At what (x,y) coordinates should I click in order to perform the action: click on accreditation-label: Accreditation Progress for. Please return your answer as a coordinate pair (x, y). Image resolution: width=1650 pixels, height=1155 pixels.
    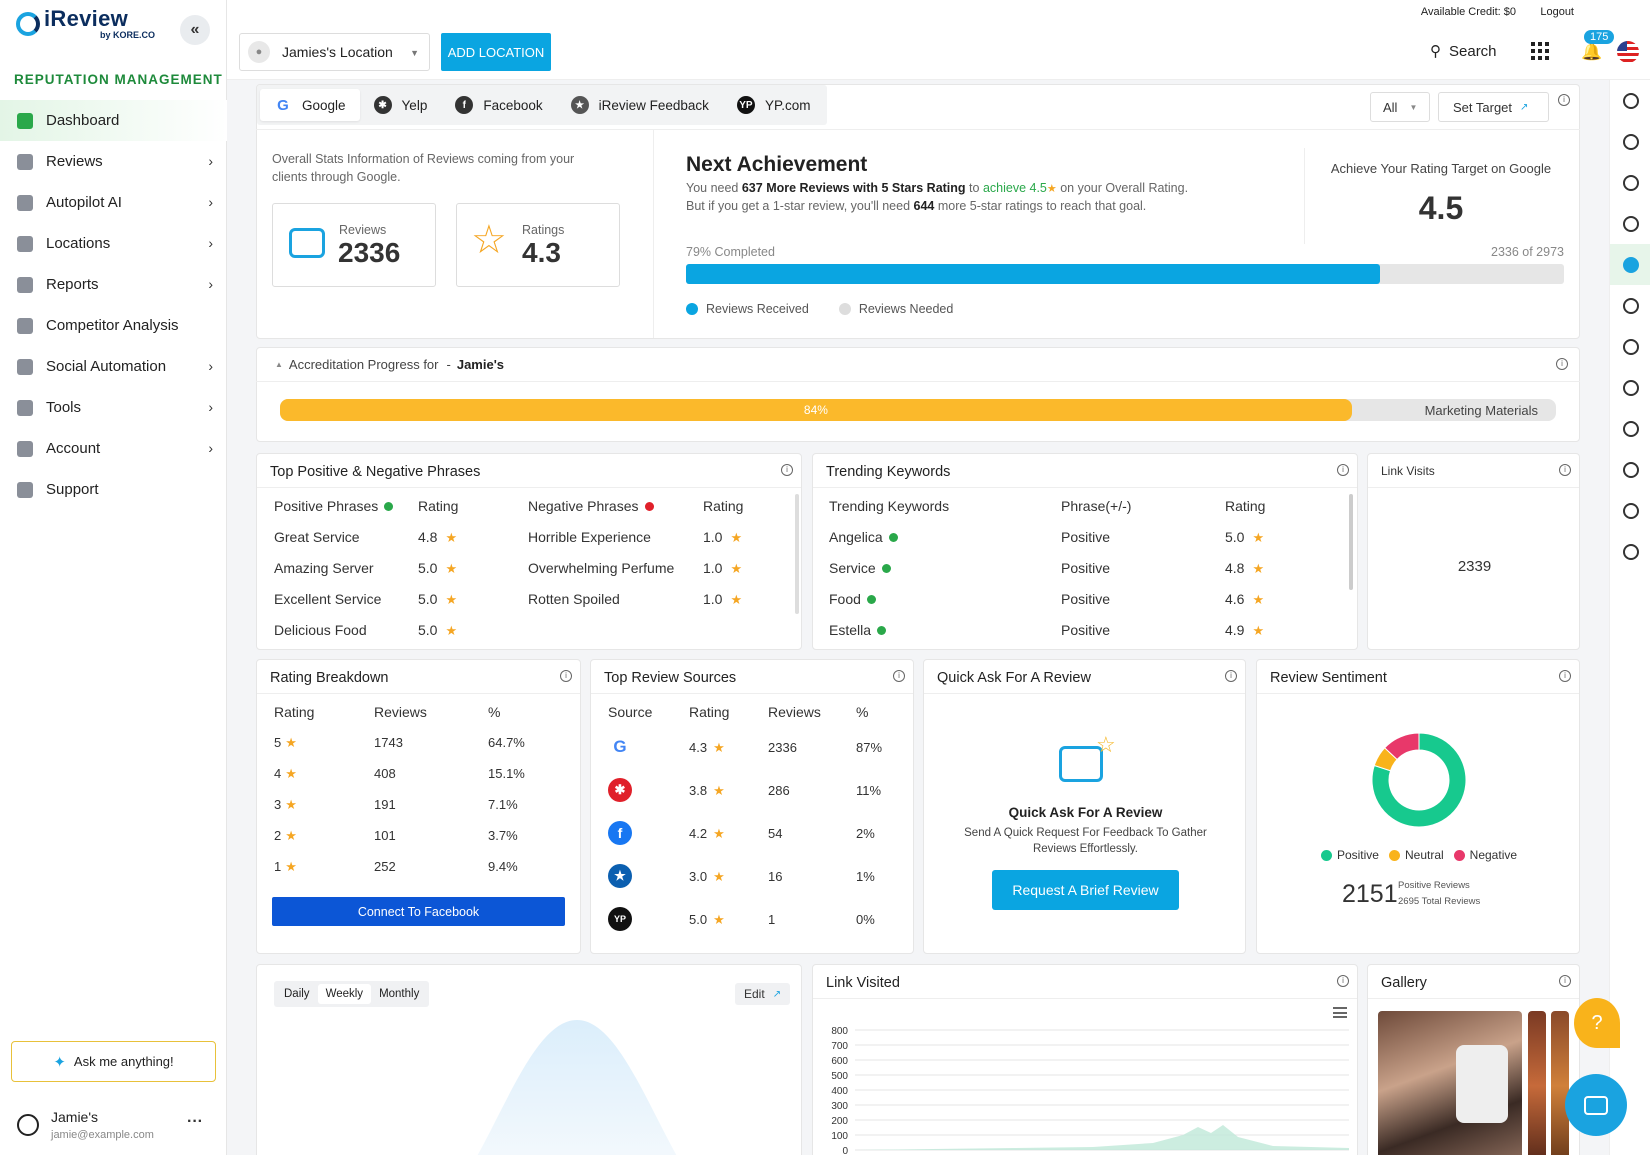
    Looking at the image, I should click on (363, 364).